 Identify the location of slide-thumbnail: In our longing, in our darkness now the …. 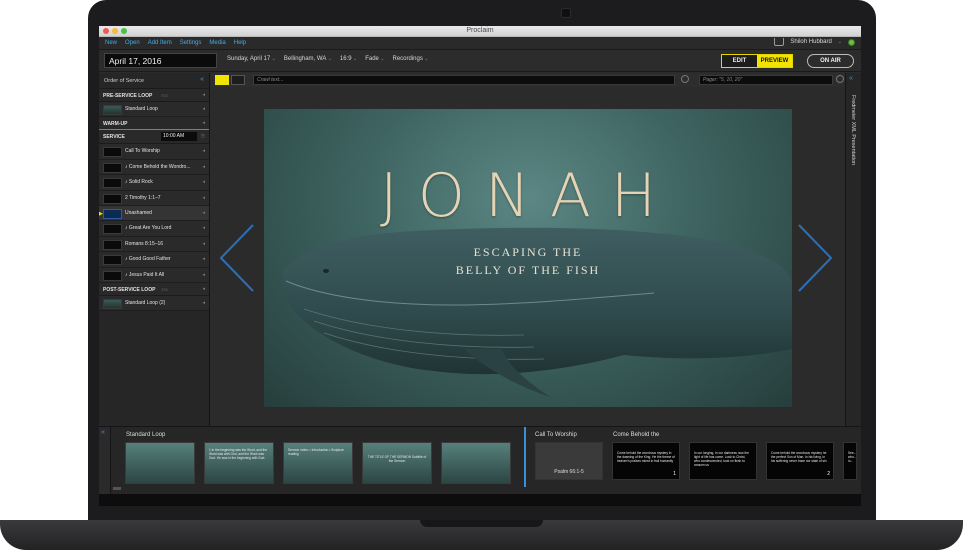
(723, 461).